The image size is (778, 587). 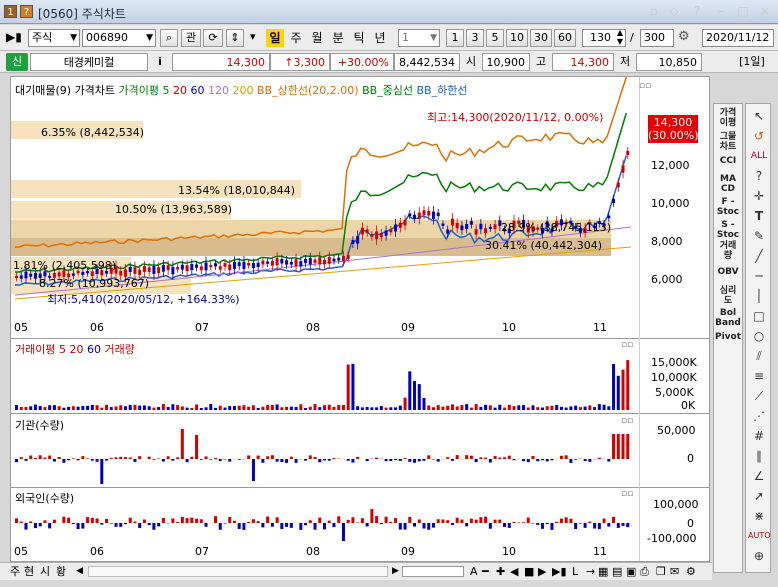 I want to click on zoom-out-icon: ━, so click(x=485, y=571).